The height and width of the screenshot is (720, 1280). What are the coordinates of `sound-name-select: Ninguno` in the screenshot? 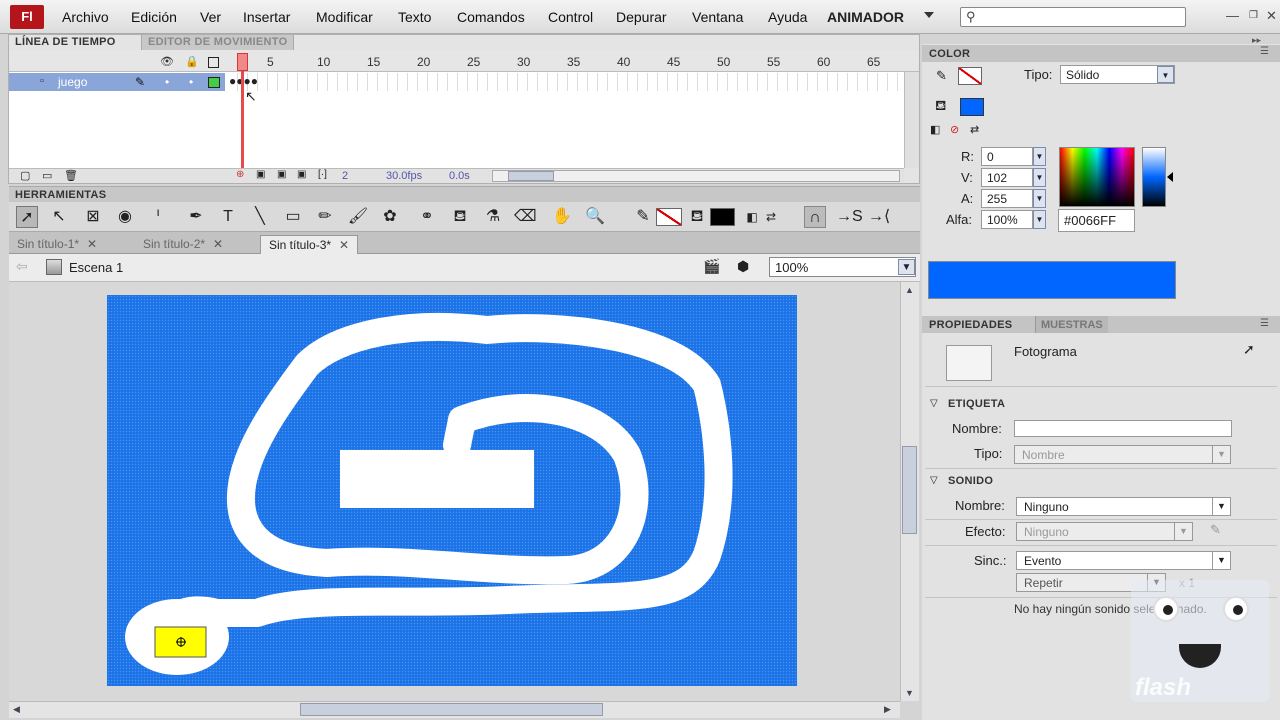 It's located at (1123, 506).